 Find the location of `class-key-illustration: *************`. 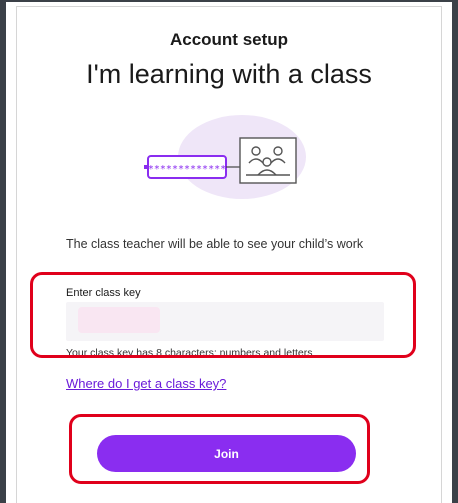

class-key-illustration: ************* is located at coordinates (225, 157).